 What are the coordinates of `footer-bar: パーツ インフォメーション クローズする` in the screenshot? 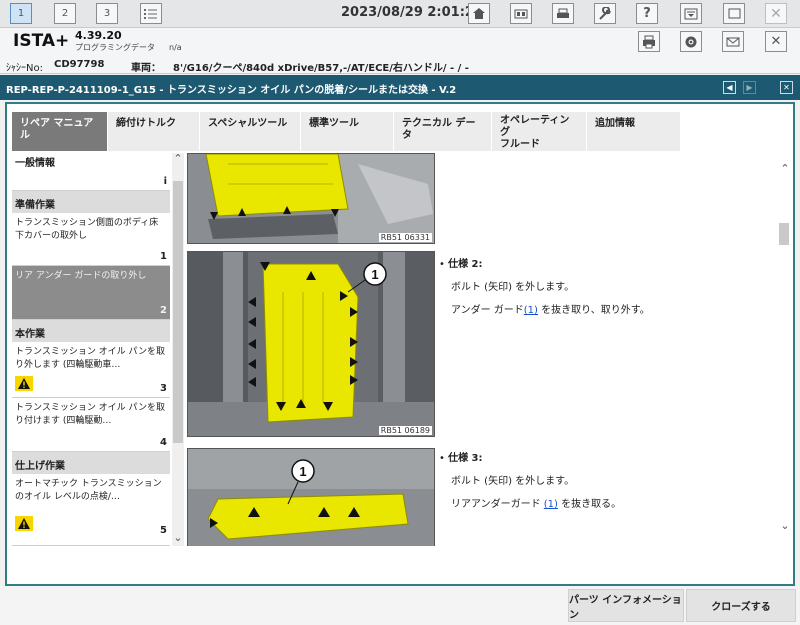 It's located at (400, 605).